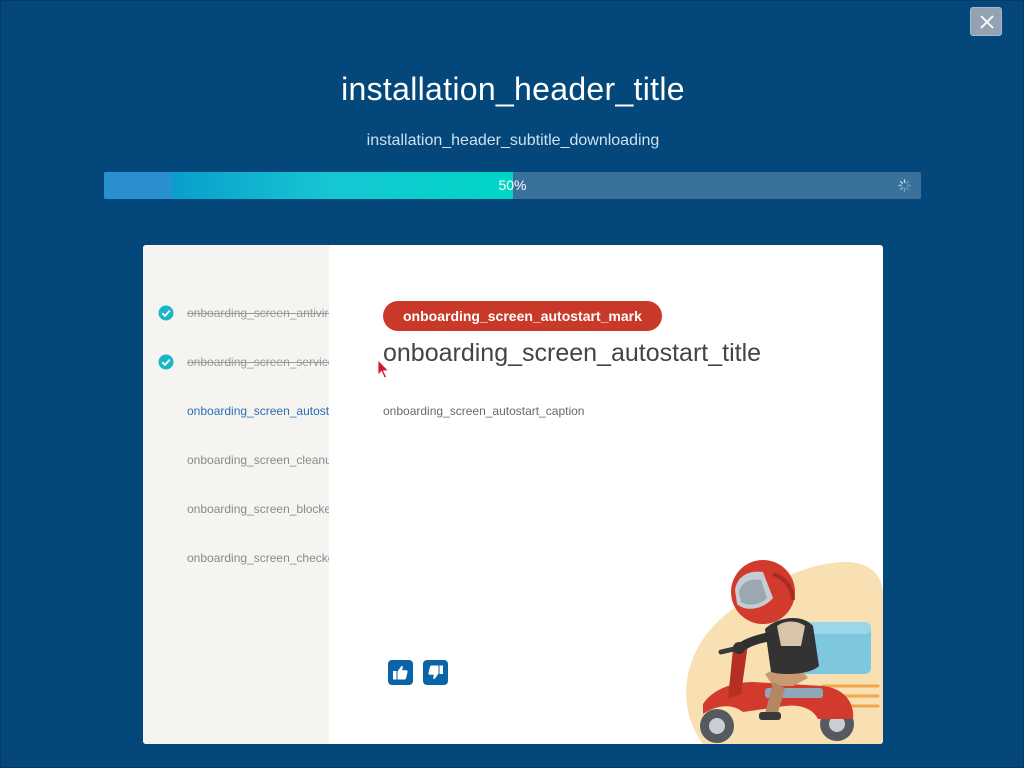 The height and width of the screenshot is (768, 1024). I want to click on step-label: onboarding_screen_cleanup_title, so click(258, 460).